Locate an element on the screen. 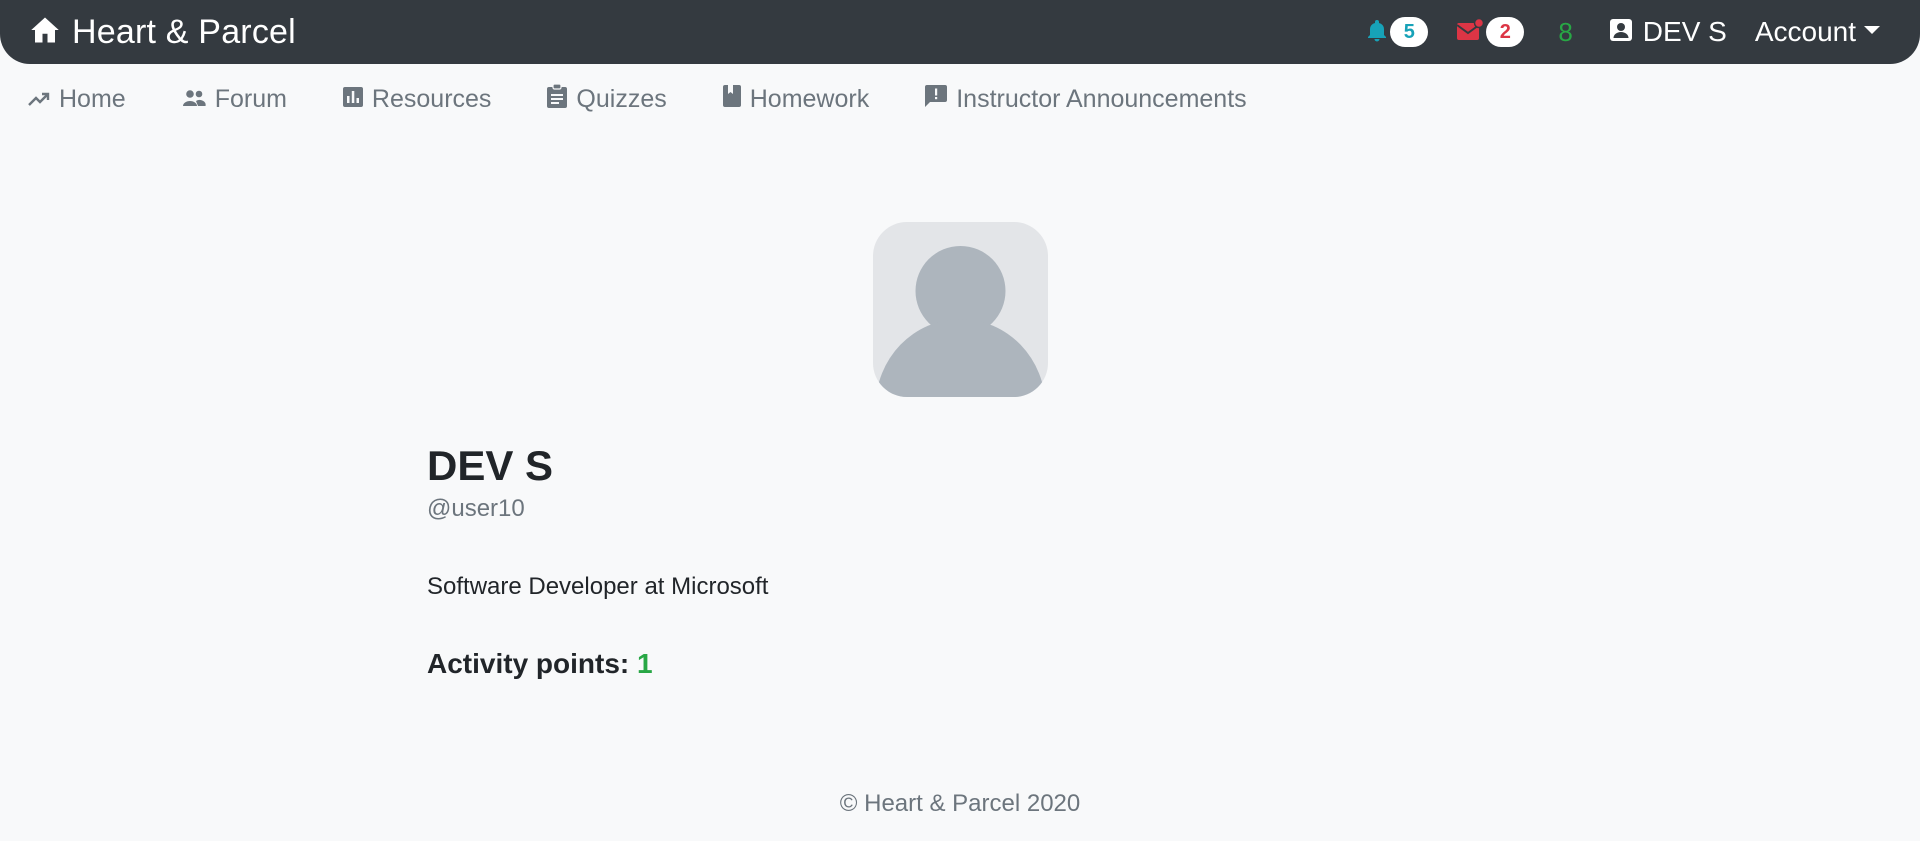  account-dropdown: Account is located at coordinates (1817, 32).